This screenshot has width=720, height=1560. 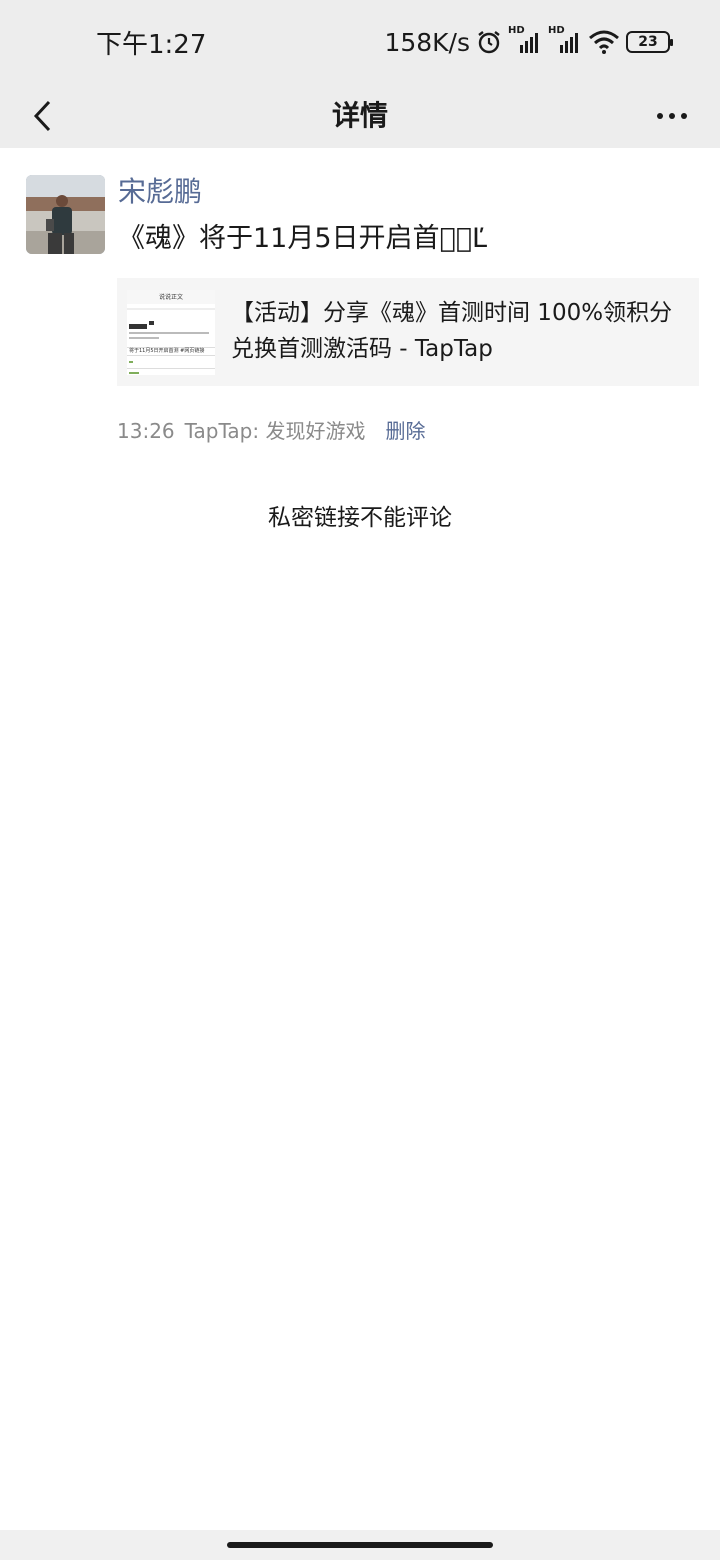 I want to click on thumb-line: 将于11月5日开启首测 #网页链接, so click(x=167, y=351).